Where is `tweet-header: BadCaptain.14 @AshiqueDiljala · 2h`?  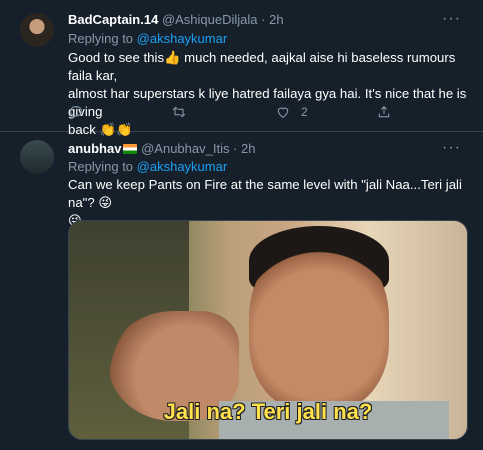
tweet-header: BadCaptain.14 @AshiqueDiljala · 2h is located at coordinates (176, 19).